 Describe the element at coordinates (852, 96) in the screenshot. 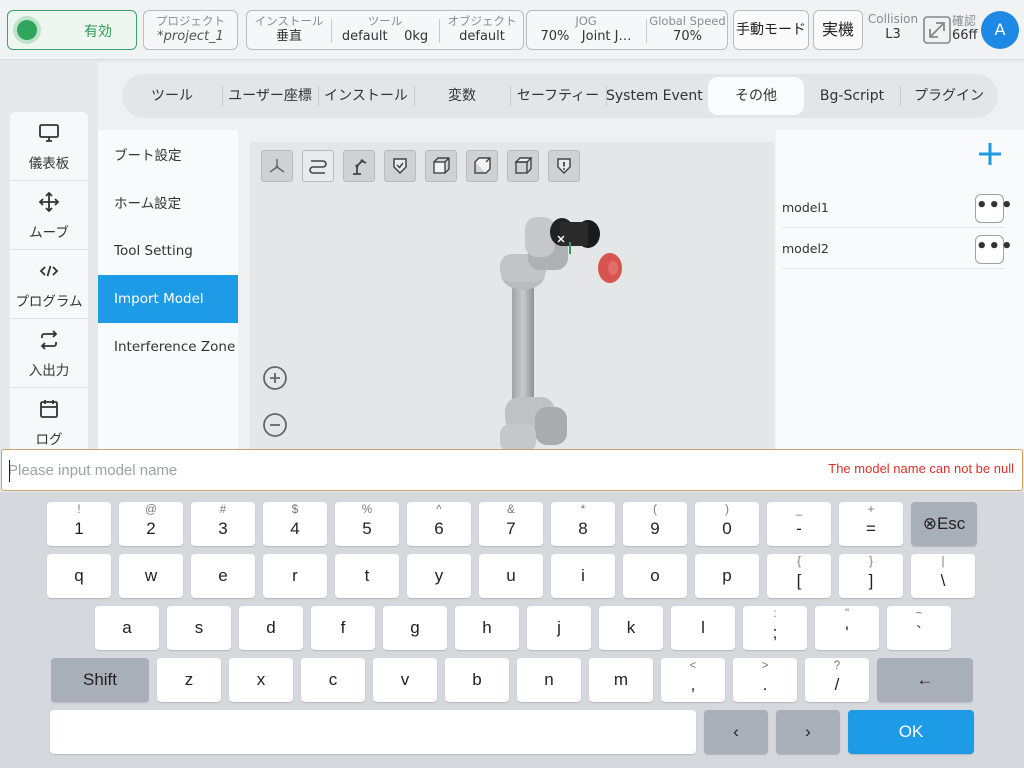

I see `tab-bg-script: Bg-Script` at that location.